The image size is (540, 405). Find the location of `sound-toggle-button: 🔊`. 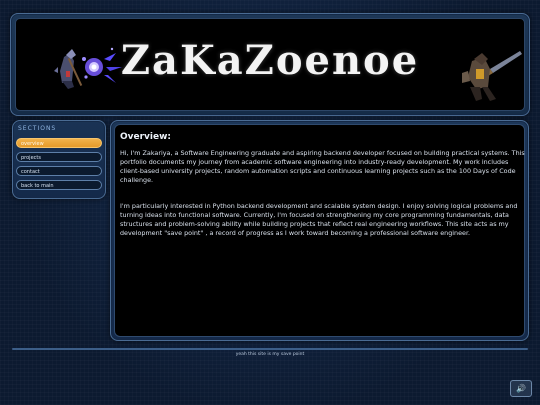

sound-toggle-button: 🔊 is located at coordinates (521, 388).